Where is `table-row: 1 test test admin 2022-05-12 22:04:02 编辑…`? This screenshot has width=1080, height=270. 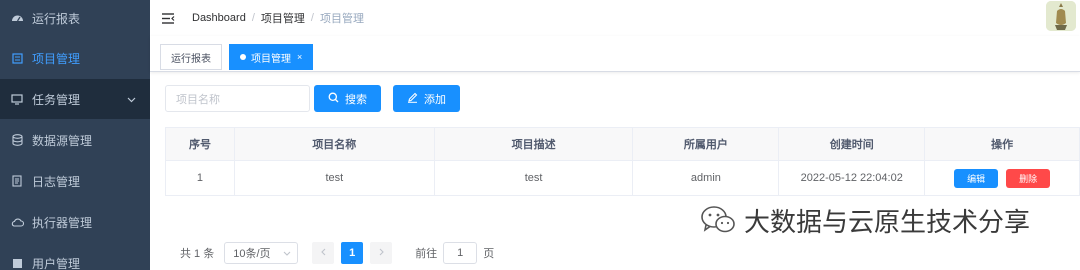
table-row: 1 test test admin 2022-05-12 22:04:02 编辑… is located at coordinates (623, 178).